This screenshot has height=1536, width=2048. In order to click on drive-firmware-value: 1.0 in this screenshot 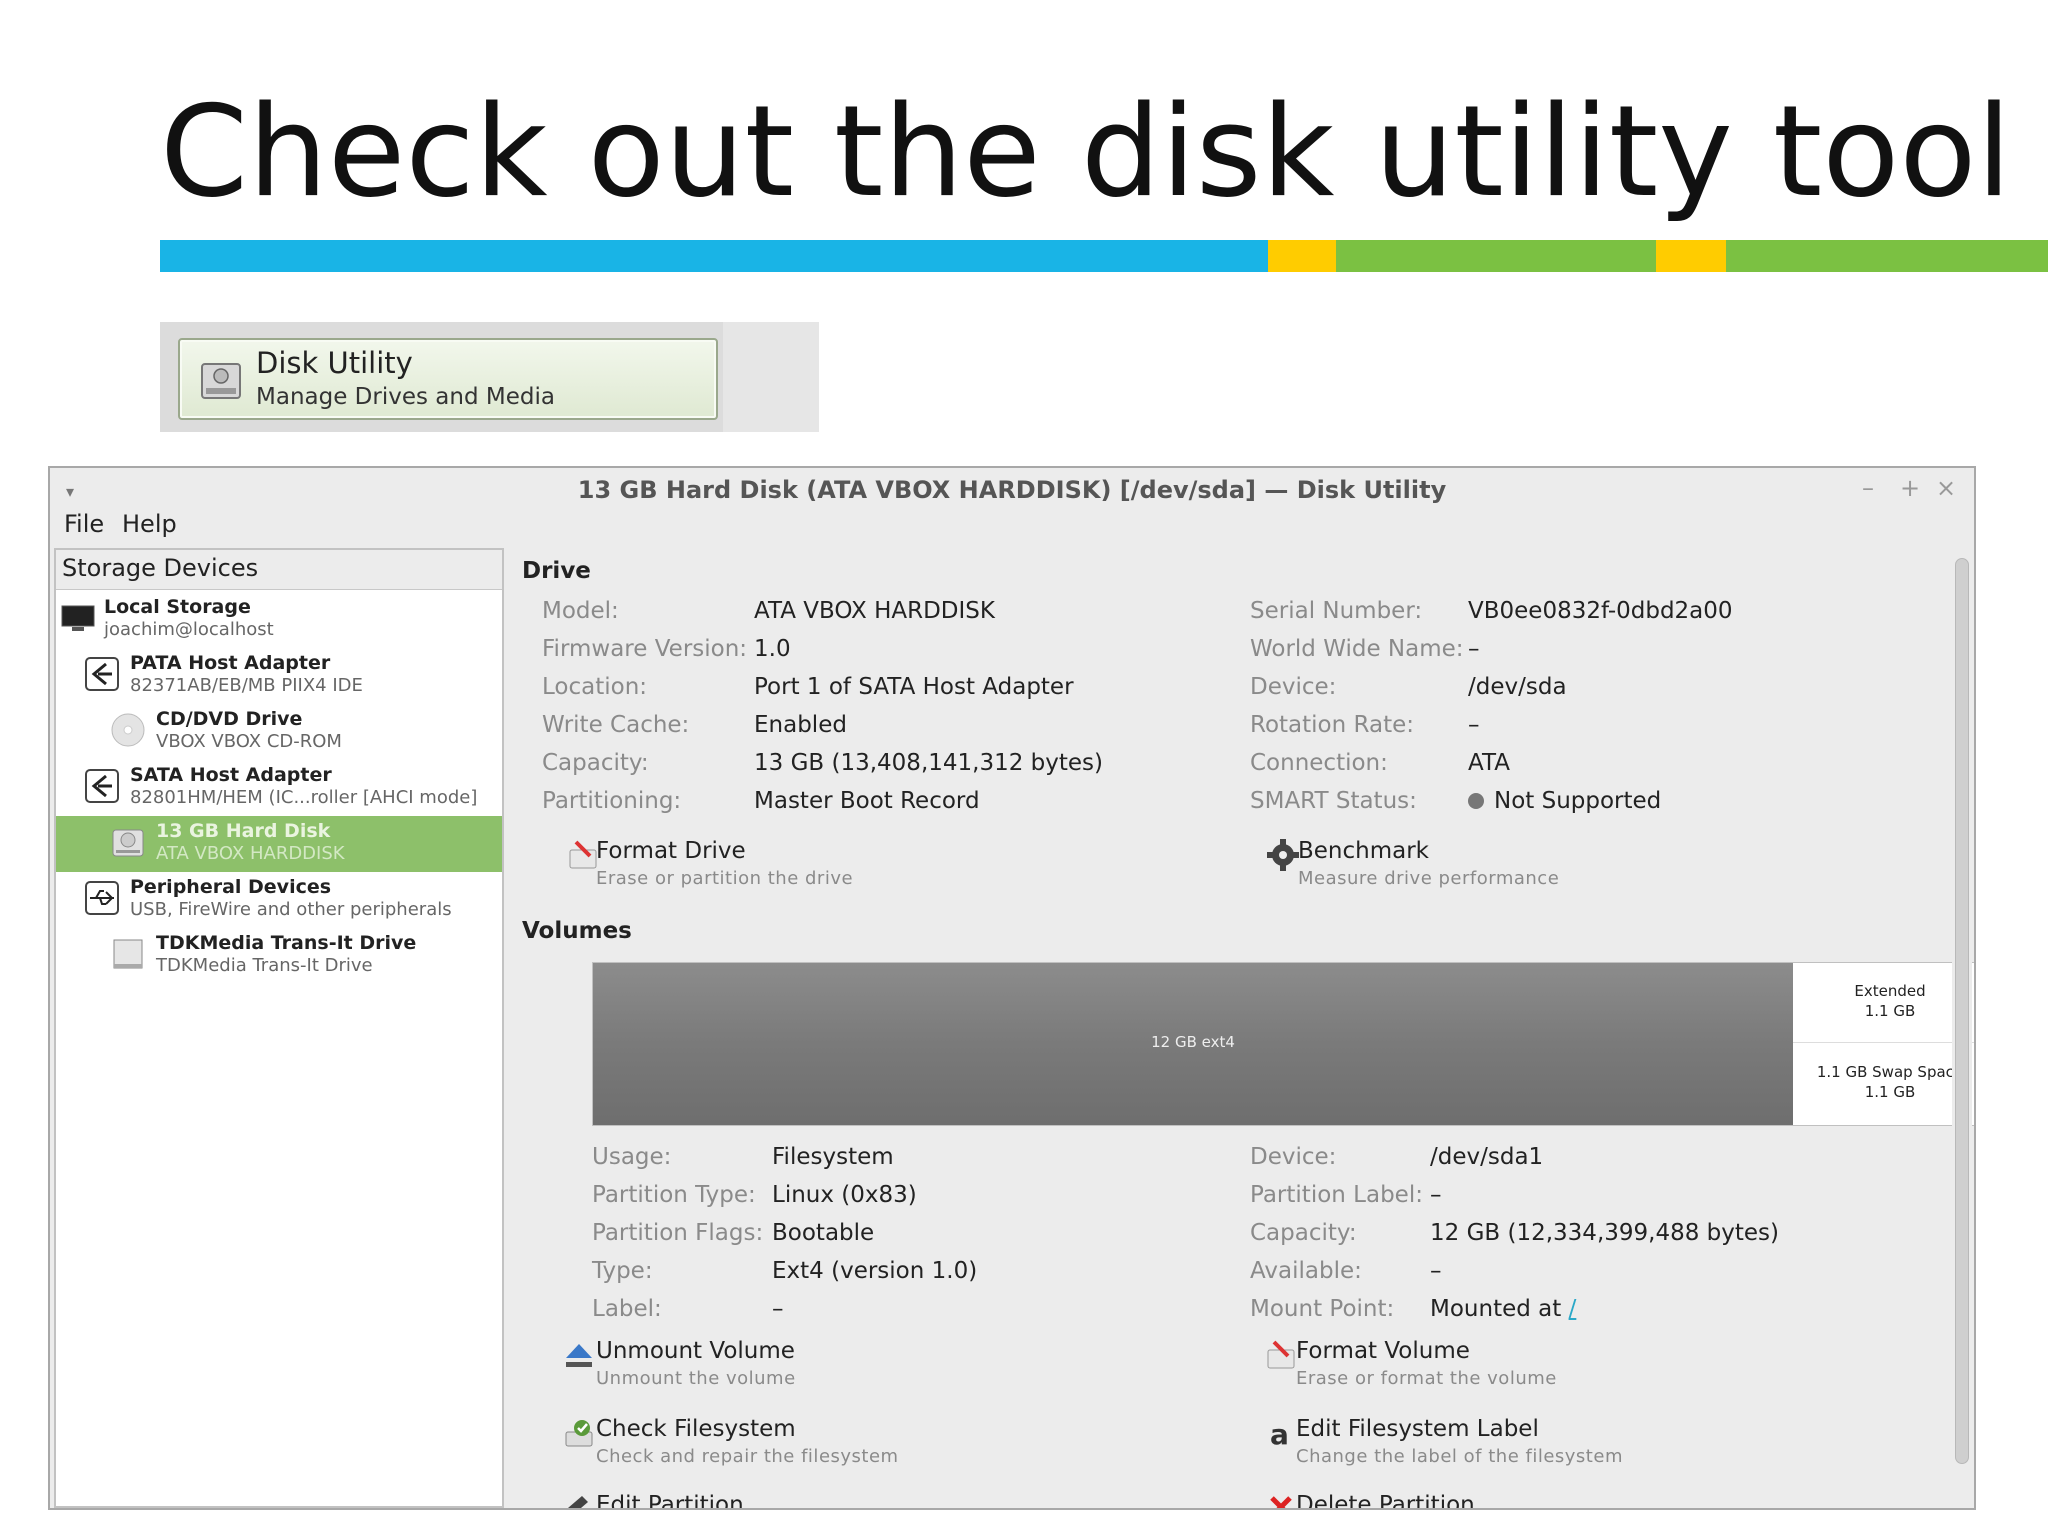, I will do `click(772, 649)`.